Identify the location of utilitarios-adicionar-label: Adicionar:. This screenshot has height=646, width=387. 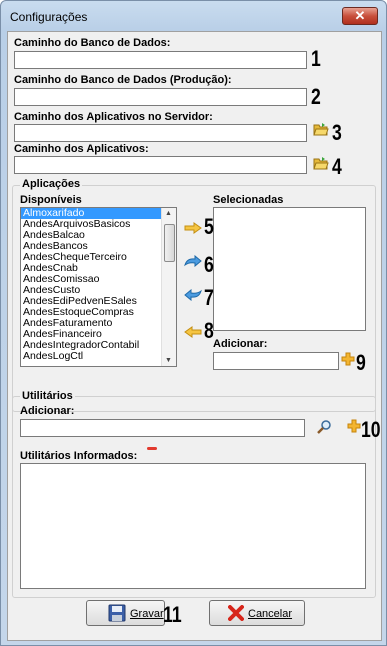
(47, 411).